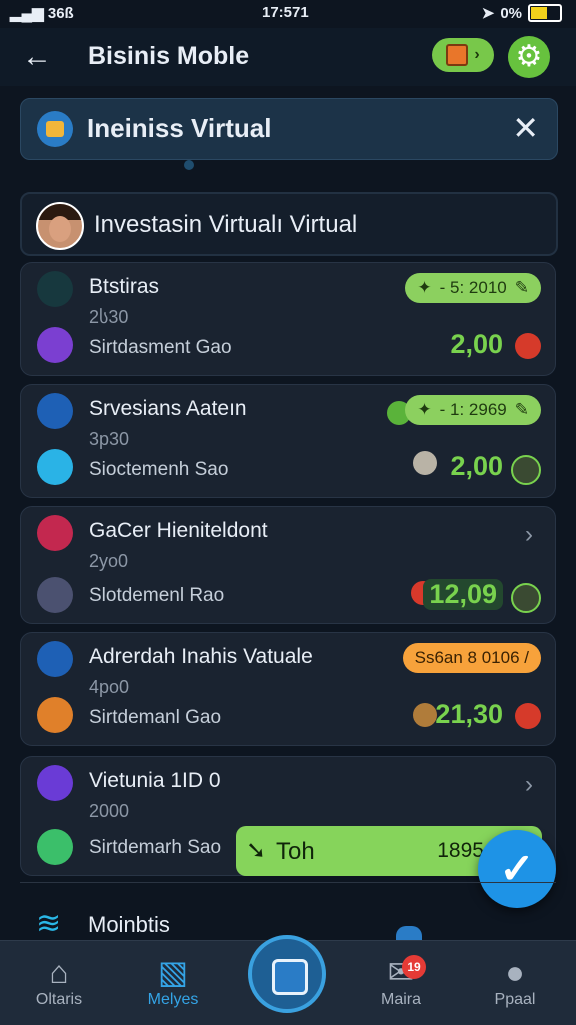  What do you see at coordinates (189, 165) in the screenshot?
I see `decorative-dot` at bounding box center [189, 165].